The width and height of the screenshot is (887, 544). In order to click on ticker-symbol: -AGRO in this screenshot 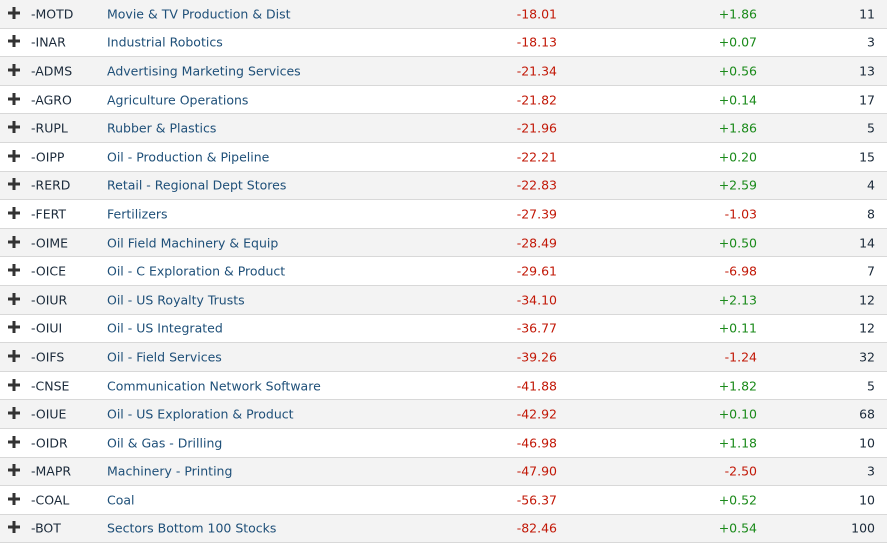, I will do `click(51, 100)`.